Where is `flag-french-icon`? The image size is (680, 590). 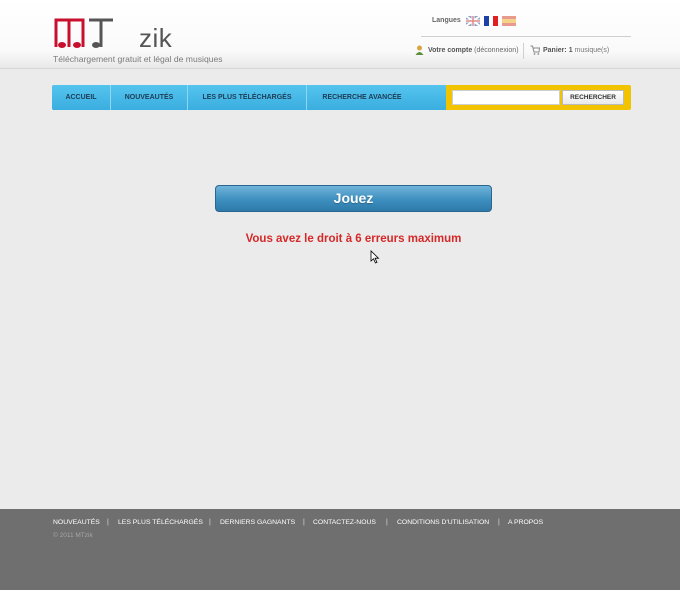 flag-french-icon is located at coordinates (491, 21).